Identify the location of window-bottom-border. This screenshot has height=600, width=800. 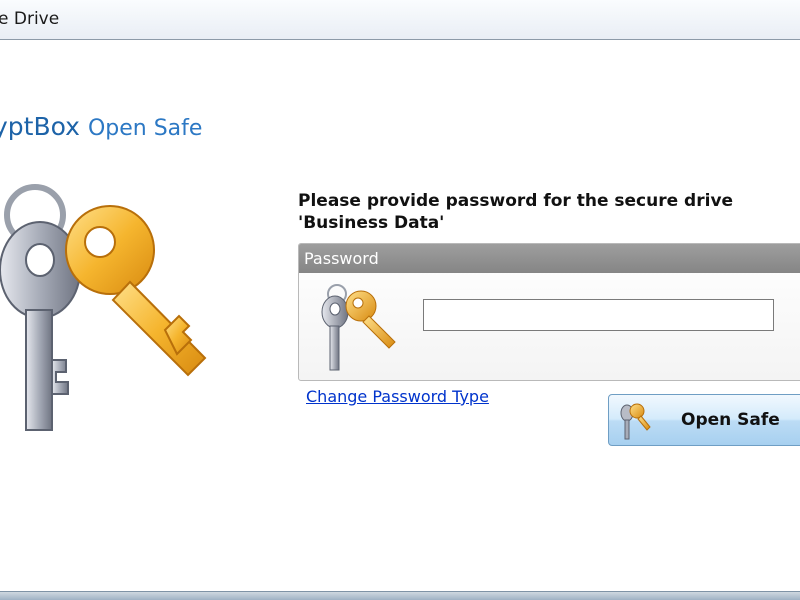
(400, 595).